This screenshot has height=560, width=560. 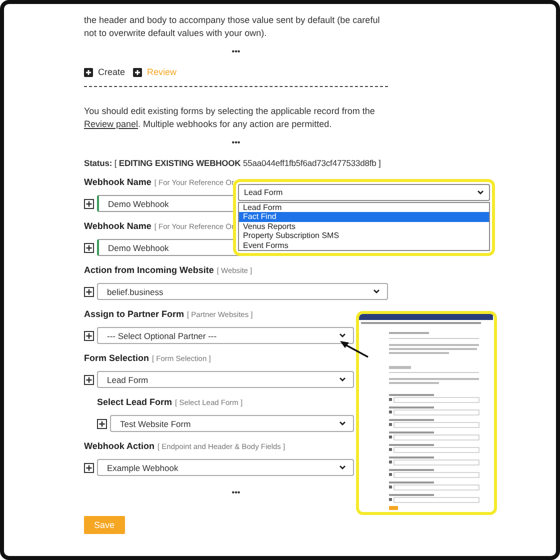 What do you see at coordinates (233, 163) in the screenshot?
I see `status-text: Status: [ EDITING EXISTING WEBHOOK 55aa044eff1fb5f6ad73cf477533d8fb ]` at bounding box center [233, 163].